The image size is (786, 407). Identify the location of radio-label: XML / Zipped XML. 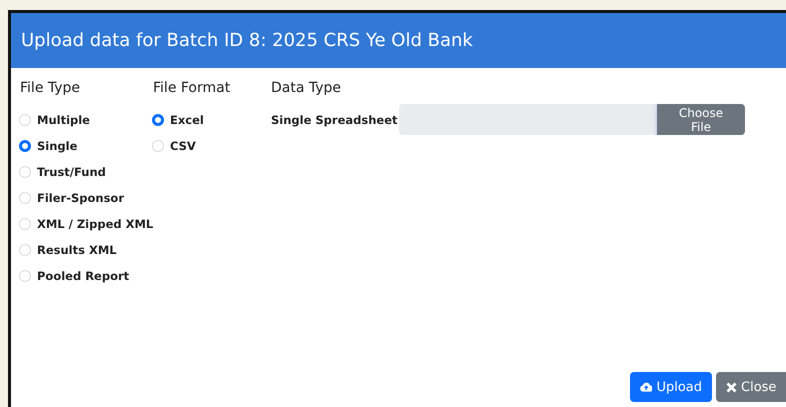
(95, 224).